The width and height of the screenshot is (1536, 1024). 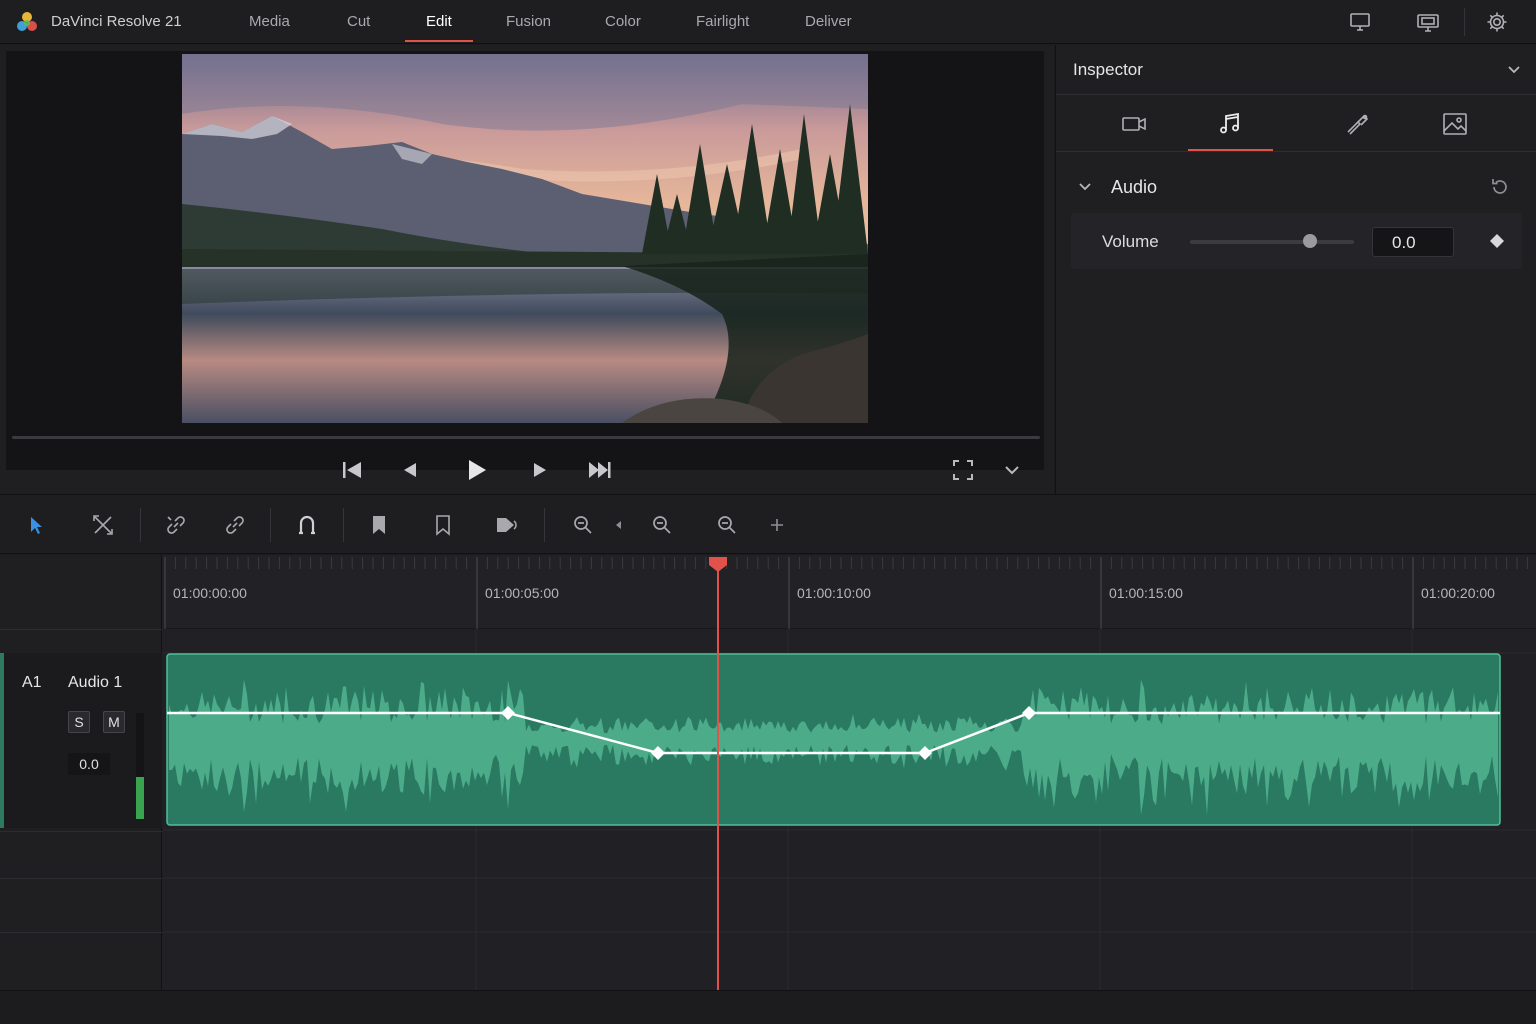 I want to click on go-to-start-icon, so click(x=352, y=470).